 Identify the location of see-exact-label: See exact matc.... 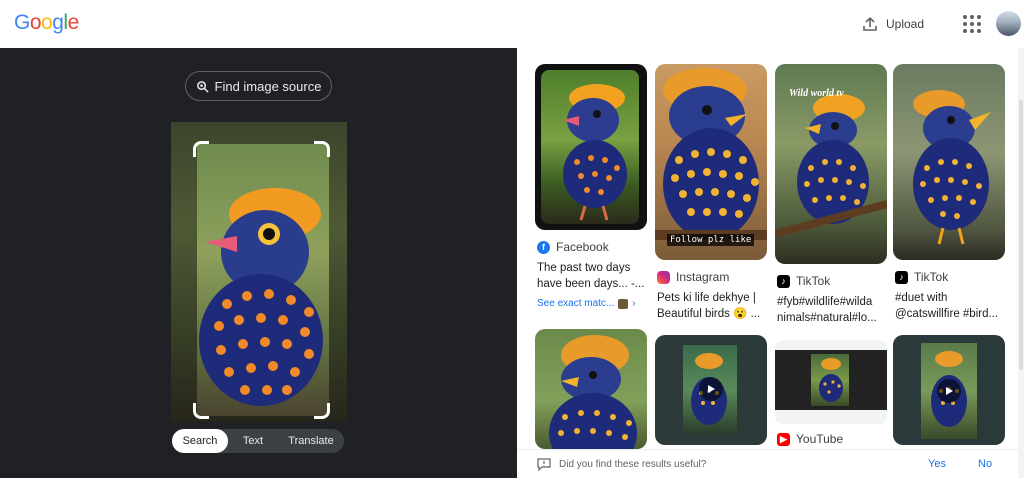
(576, 303).